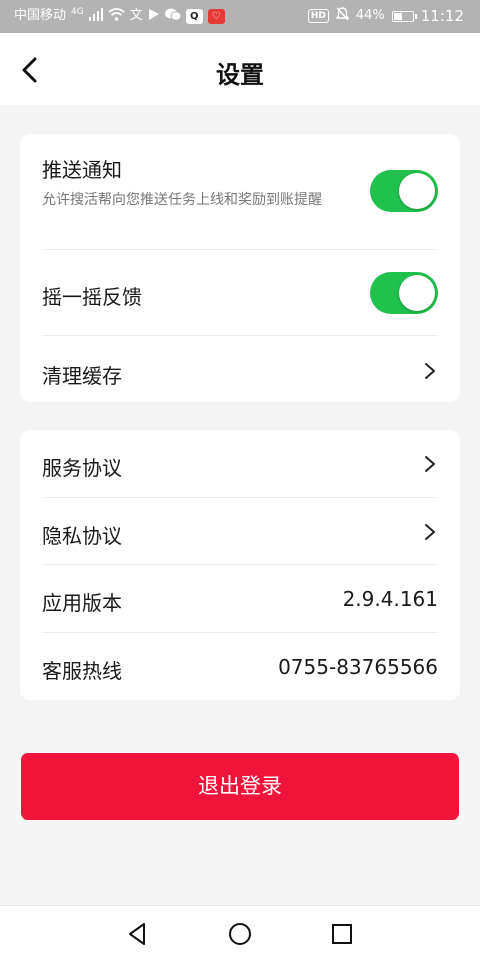  Describe the element at coordinates (138, 934) in the screenshot. I see `back-triangle-icon` at that location.